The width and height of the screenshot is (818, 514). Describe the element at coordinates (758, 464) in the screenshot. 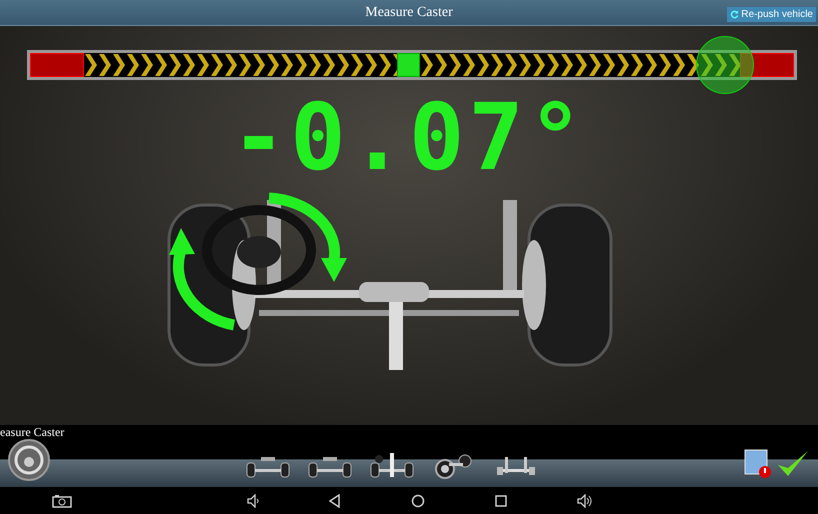

I see `report-warning-icon` at that location.